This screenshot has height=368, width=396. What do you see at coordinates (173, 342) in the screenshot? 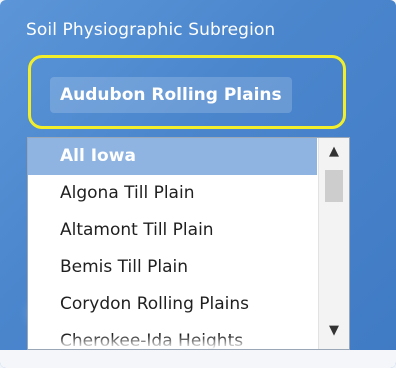
I see `list-fade` at bounding box center [173, 342].